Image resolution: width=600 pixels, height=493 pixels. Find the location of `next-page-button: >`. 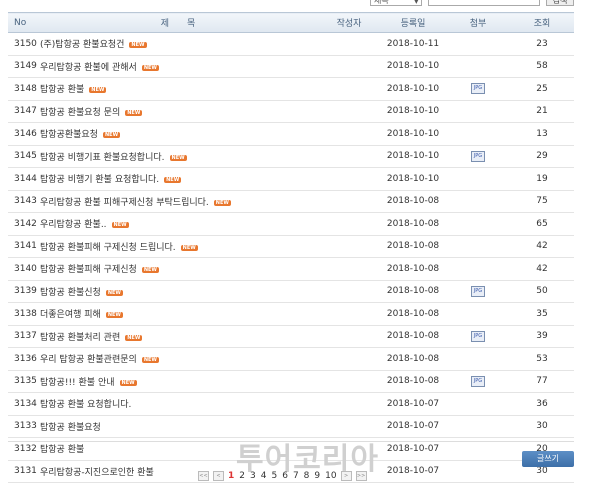

next-page-button: > is located at coordinates (346, 476).